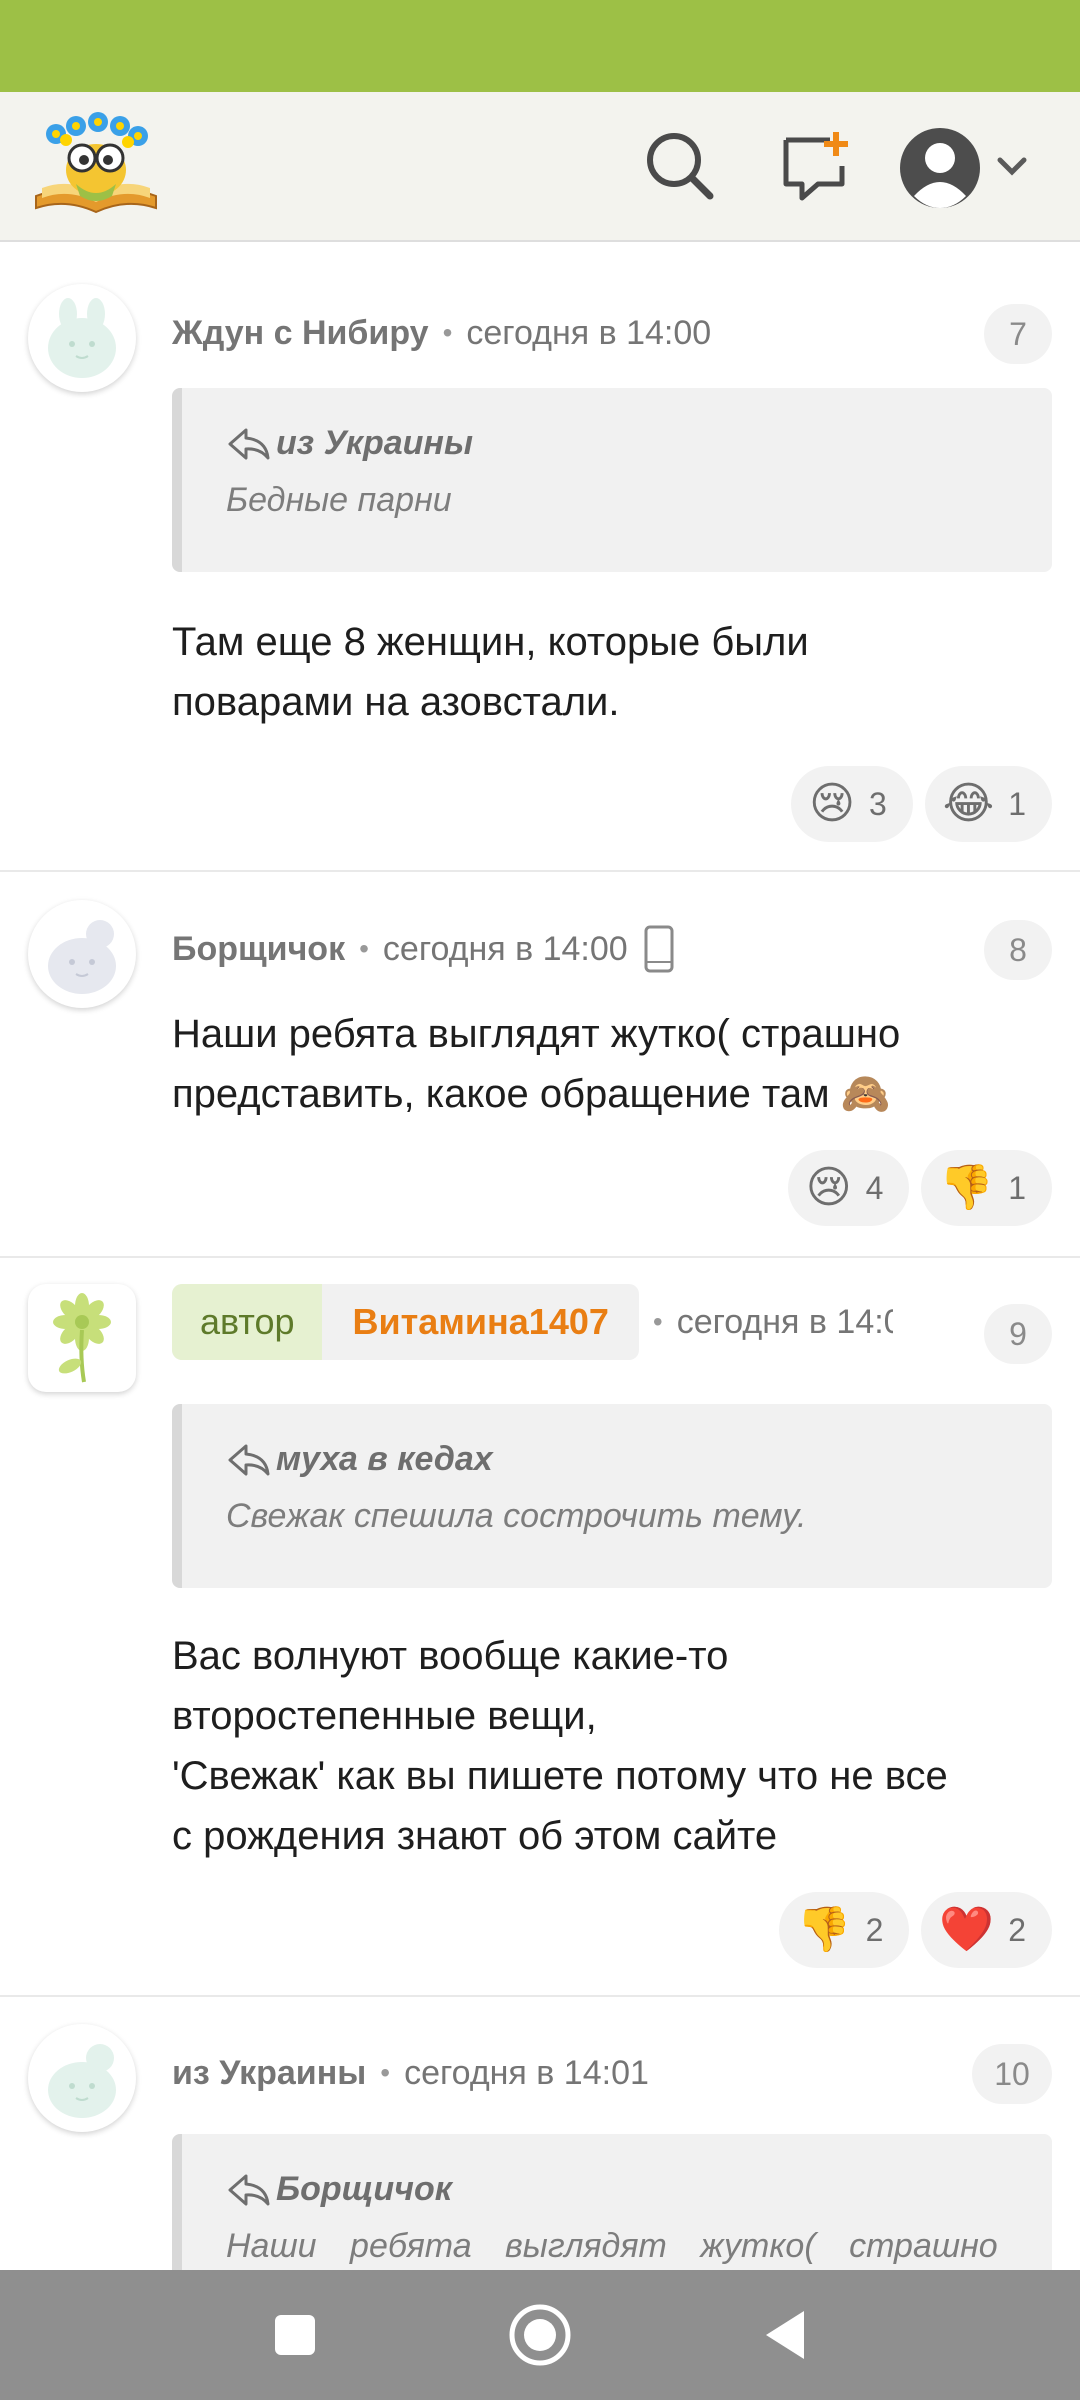  I want to click on mobile-phone-icon, so click(659, 949).